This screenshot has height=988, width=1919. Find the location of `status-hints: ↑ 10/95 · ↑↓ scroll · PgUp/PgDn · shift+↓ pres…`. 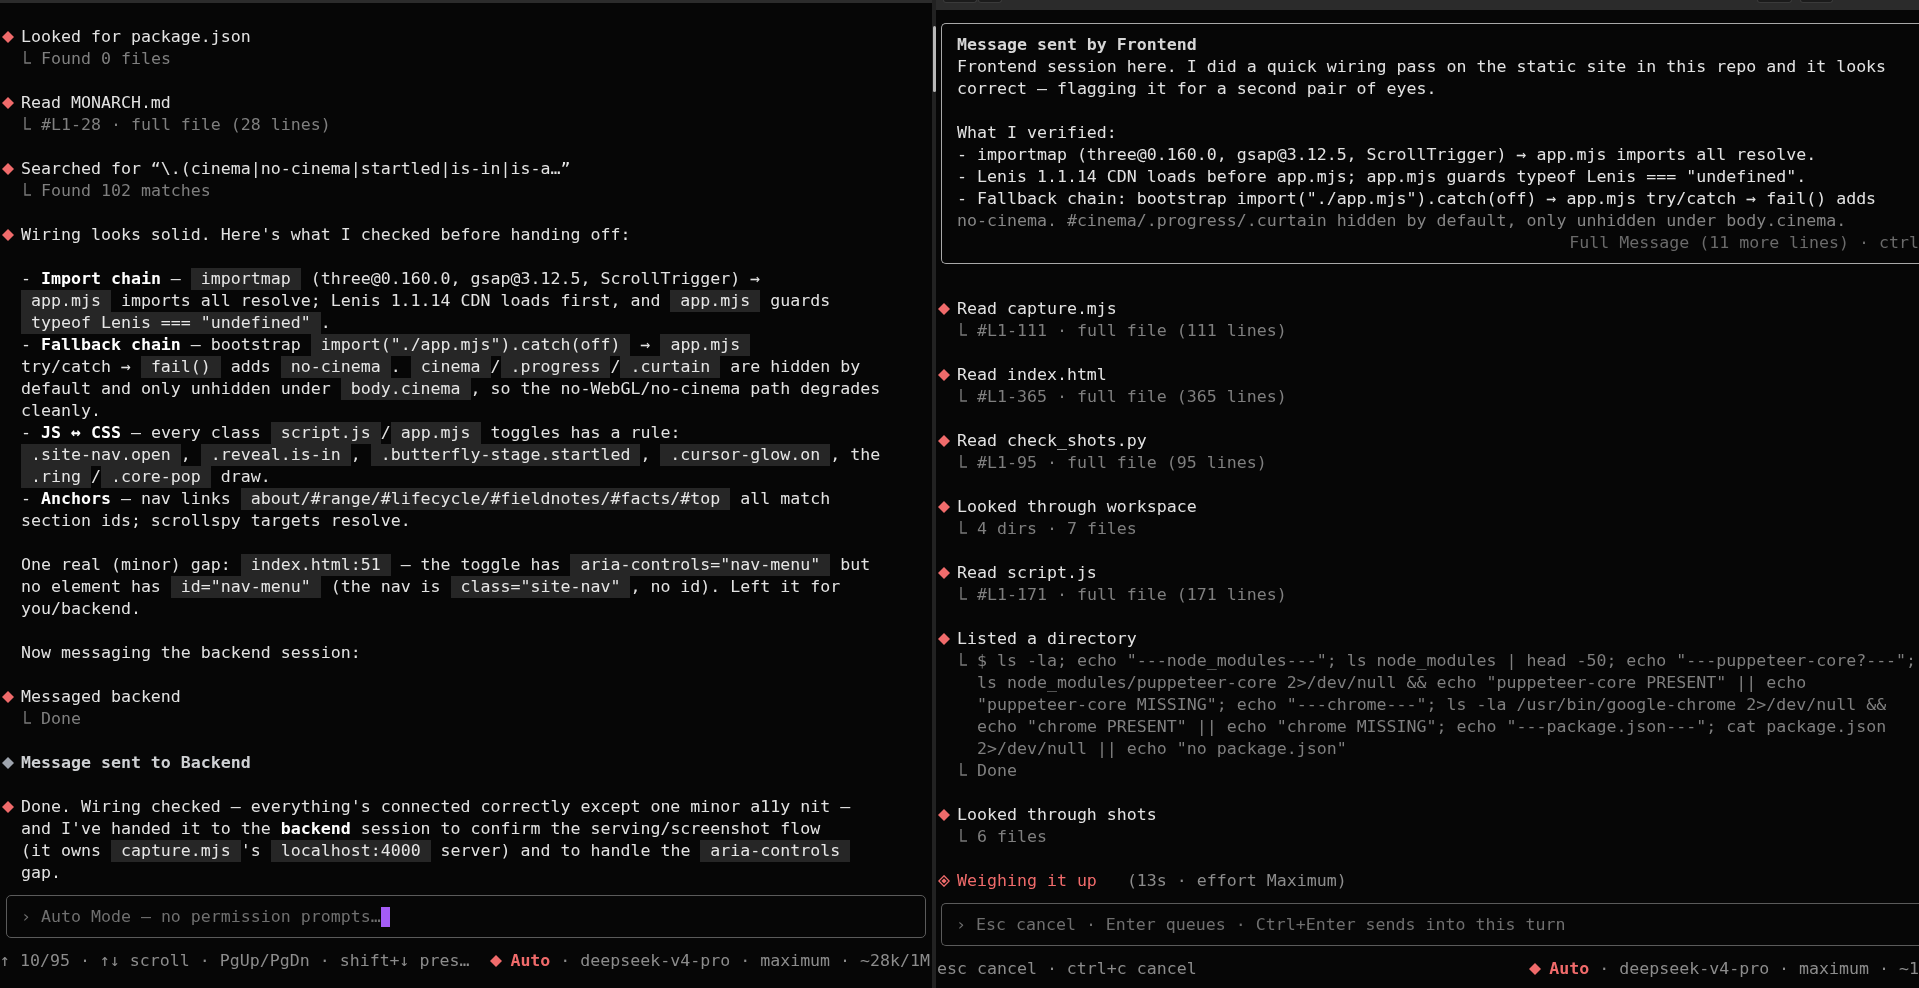

status-hints: ↑ 10/95 · ↑↓ scroll · PgUp/PgDn · shift+↓ pres… is located at coordinates (235, 961).